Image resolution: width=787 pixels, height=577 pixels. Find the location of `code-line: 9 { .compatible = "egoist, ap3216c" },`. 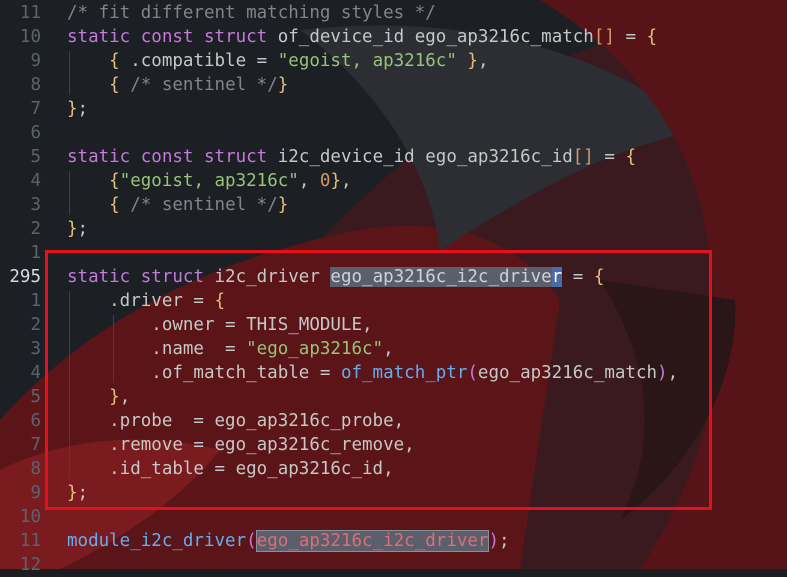

code-line: 9 { .compatible = "egoist, ap3216c" }, is located at coordinates (393, 61).